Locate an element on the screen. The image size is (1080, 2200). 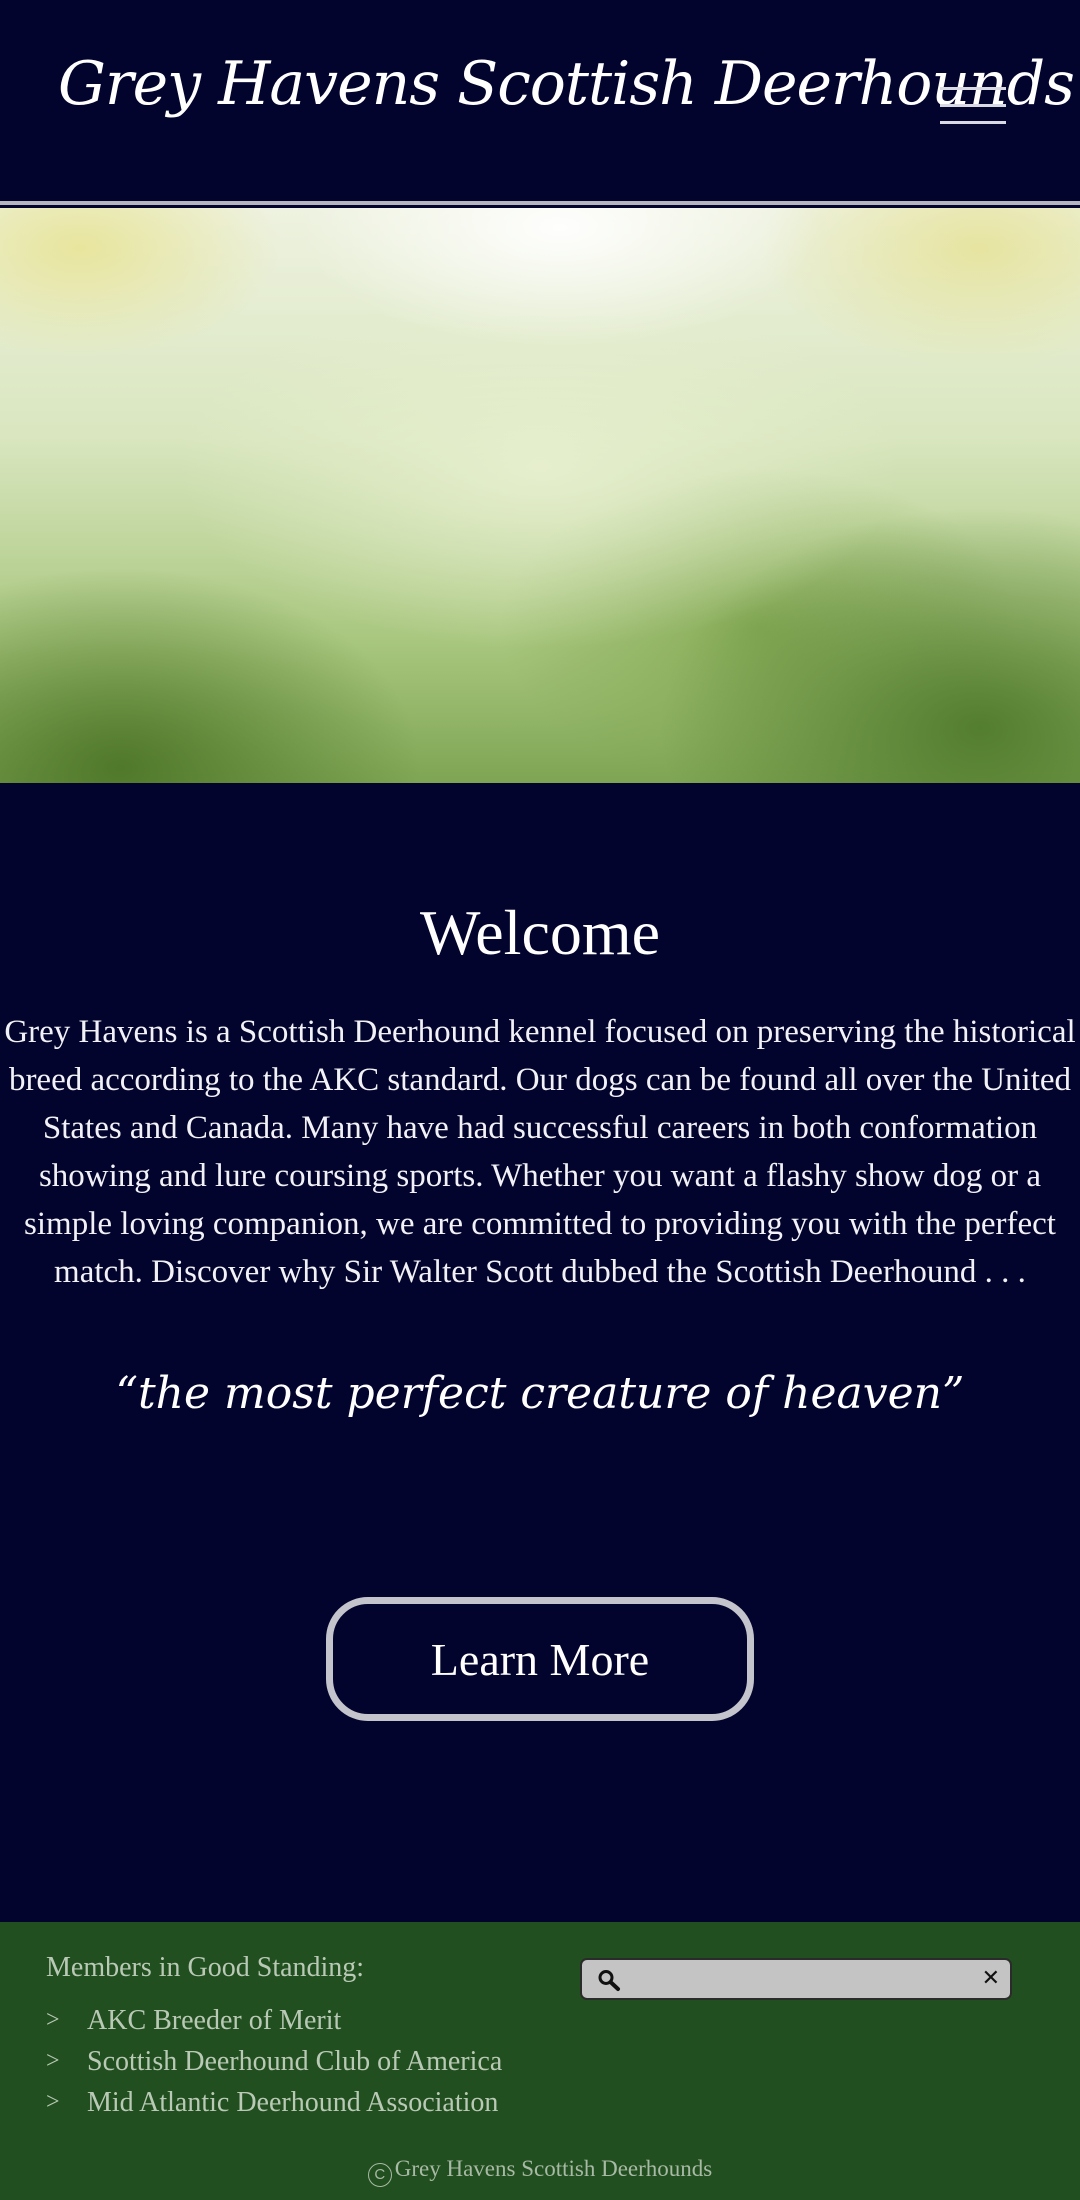
search-box: ✕ is located at coordinates (796, 1979).